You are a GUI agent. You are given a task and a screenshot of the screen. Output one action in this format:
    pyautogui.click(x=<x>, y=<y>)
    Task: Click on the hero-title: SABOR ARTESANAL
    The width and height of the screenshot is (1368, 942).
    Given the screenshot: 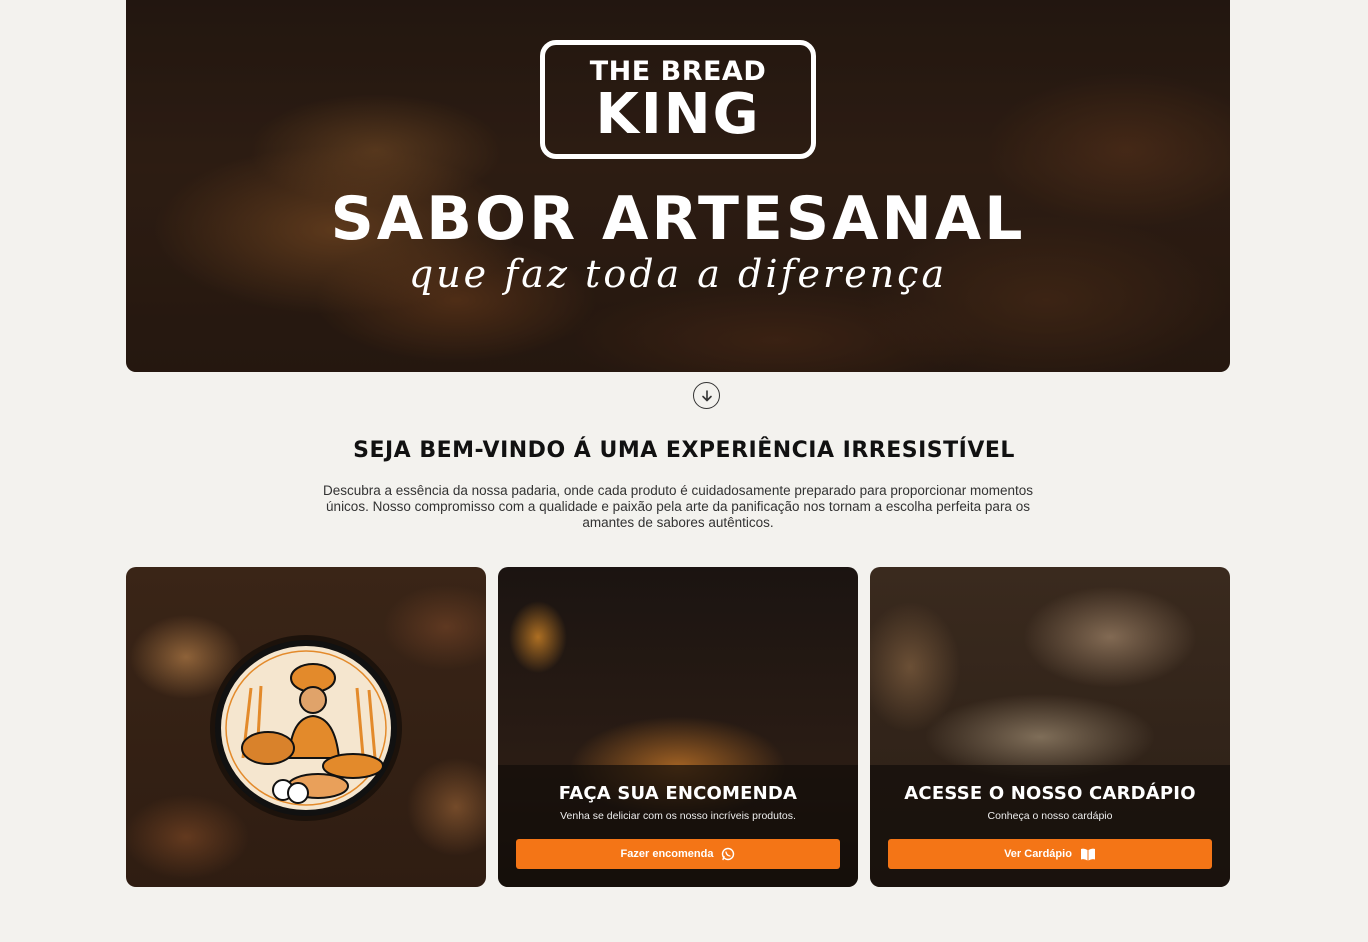 What is the action you would take?
    pyautogui.click(x=678, y=219)
    